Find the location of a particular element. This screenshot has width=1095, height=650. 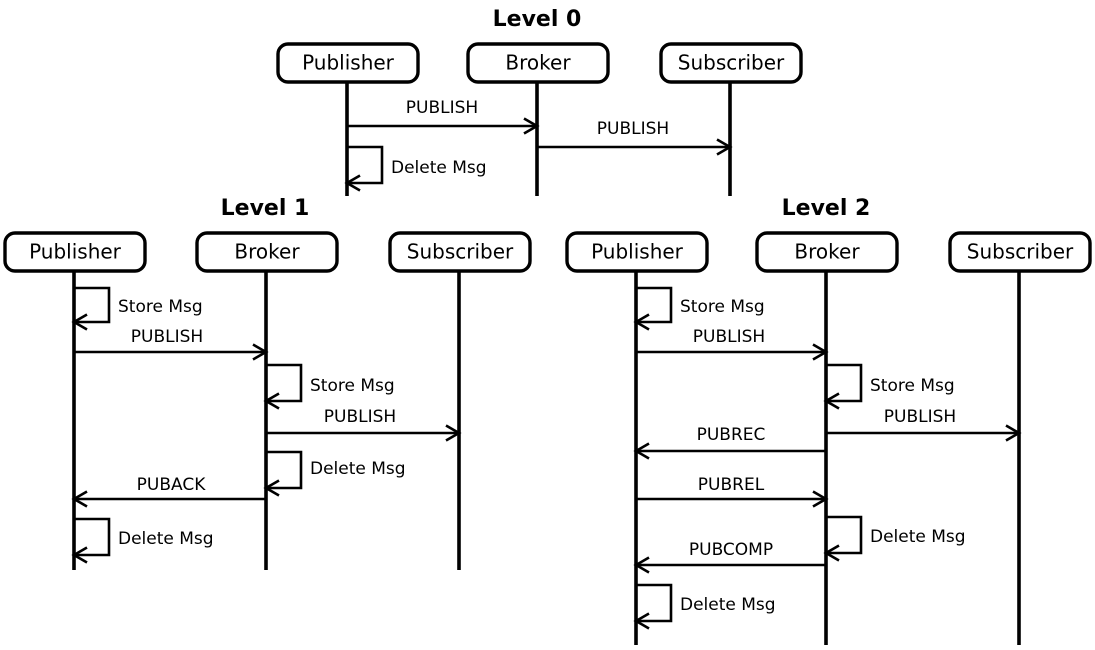

message-level2-3: PUBLISH is located at coordinates (924, 424).